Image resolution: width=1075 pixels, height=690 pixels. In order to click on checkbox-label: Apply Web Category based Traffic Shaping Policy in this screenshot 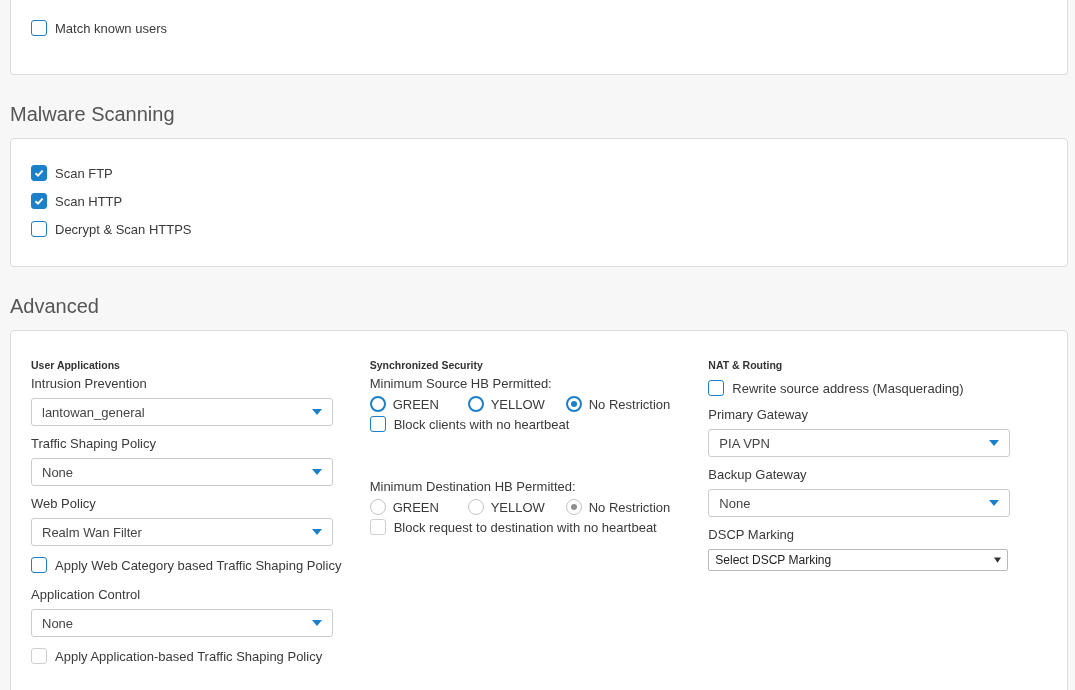, I will do `click(198, 565)`.